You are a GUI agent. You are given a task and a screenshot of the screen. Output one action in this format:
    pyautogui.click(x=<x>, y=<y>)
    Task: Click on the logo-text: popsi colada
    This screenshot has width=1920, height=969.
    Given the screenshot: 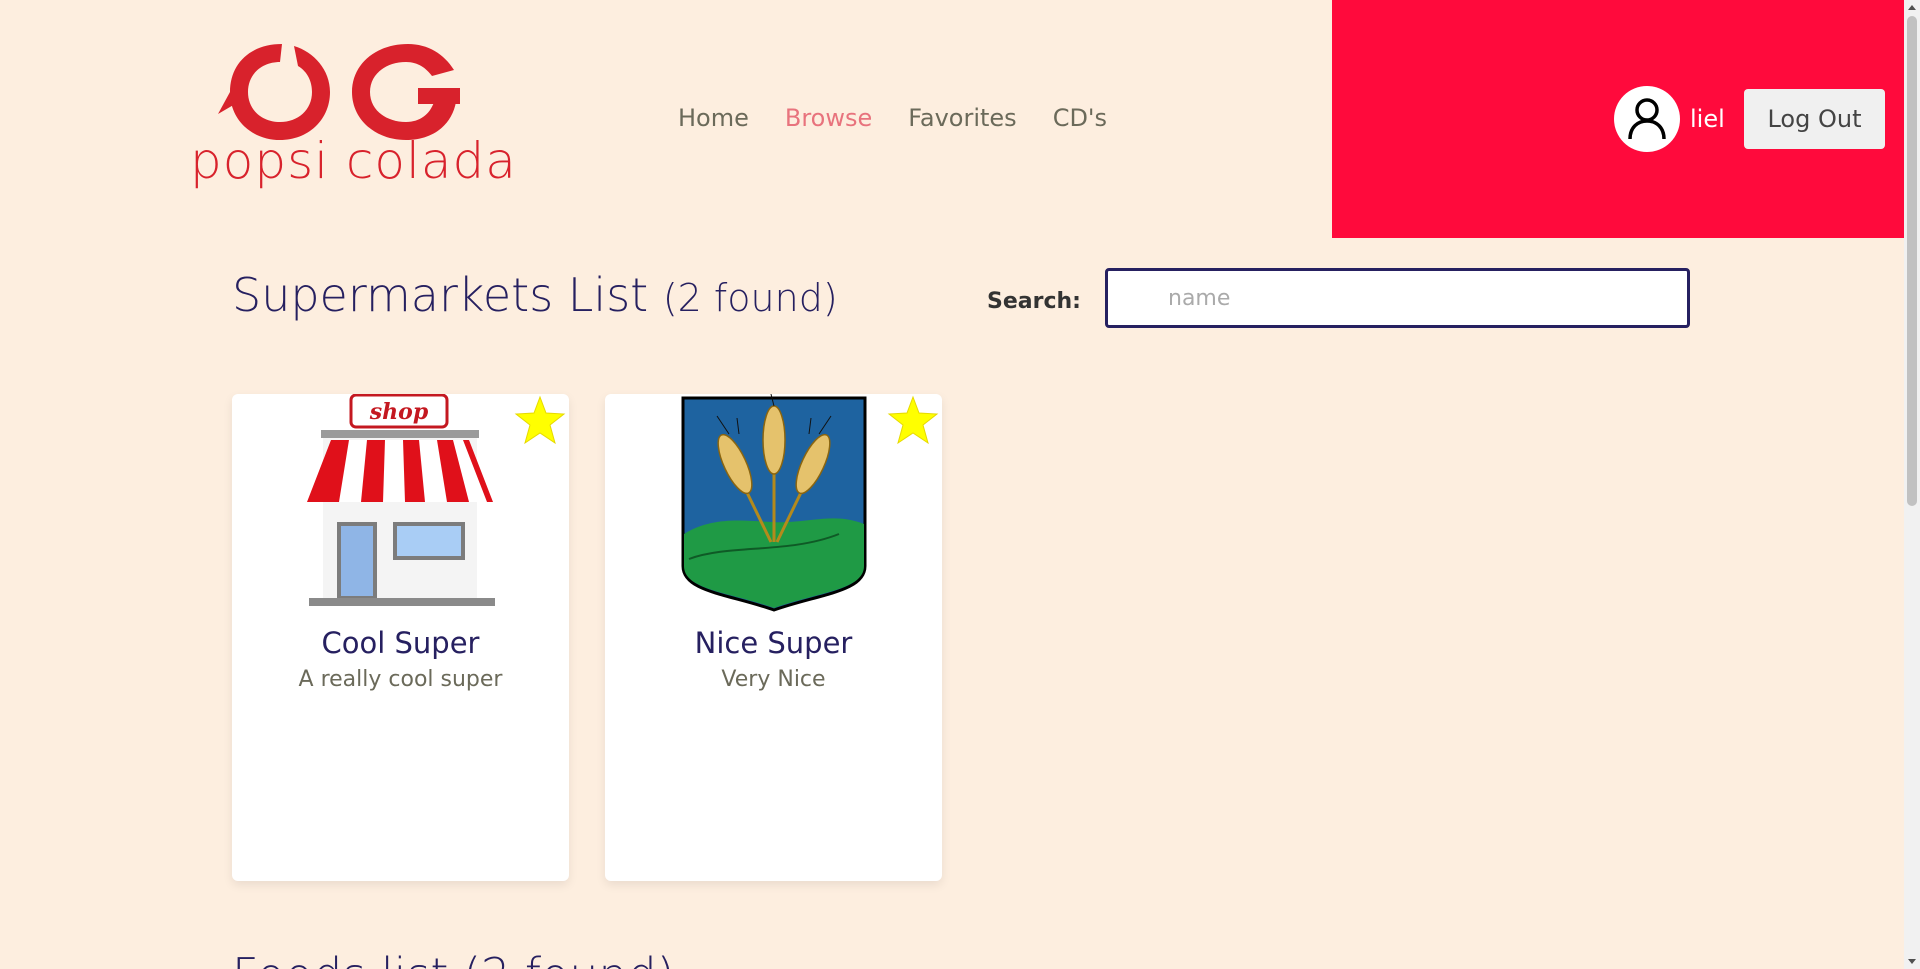 What is the action you would take?
    pyautogui.click(x=353, y=161)
    